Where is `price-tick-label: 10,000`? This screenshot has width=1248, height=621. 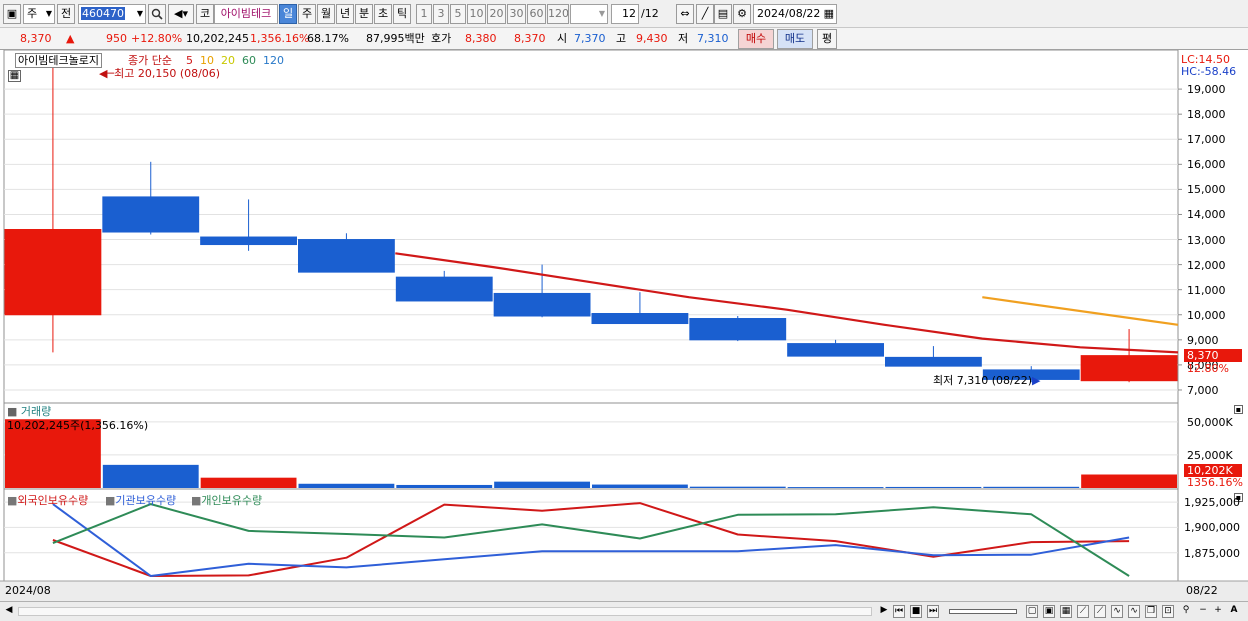
price-tick-label: 10,000 is located at coordinates (1206, 315).